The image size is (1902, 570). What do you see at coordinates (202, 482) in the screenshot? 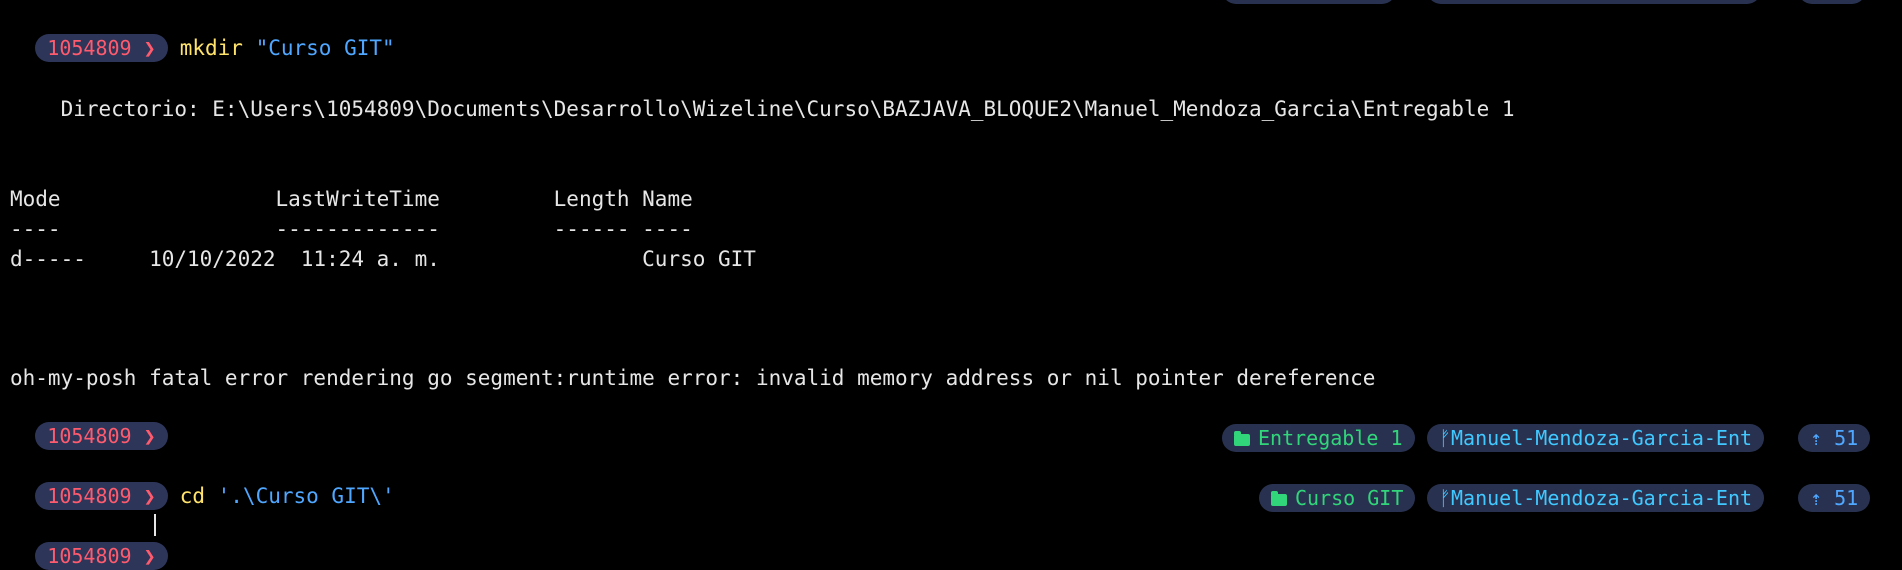
I see `command-line-cd: 1054809 ❯ cd '.\Curso GIT\'` at bounding box center [202, 482].